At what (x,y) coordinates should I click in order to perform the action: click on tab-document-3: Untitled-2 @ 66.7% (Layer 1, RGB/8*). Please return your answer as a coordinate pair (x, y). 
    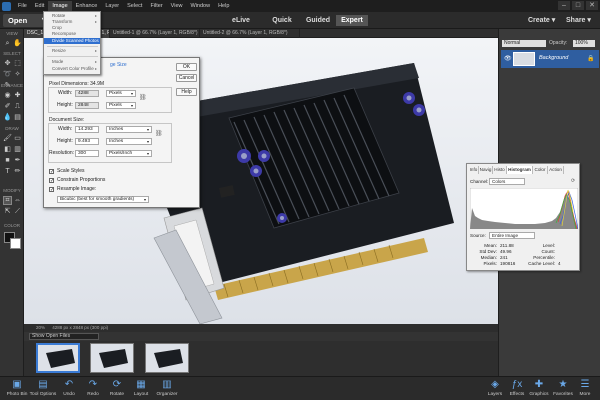
    Looking at the image, I should click on (250, 33).